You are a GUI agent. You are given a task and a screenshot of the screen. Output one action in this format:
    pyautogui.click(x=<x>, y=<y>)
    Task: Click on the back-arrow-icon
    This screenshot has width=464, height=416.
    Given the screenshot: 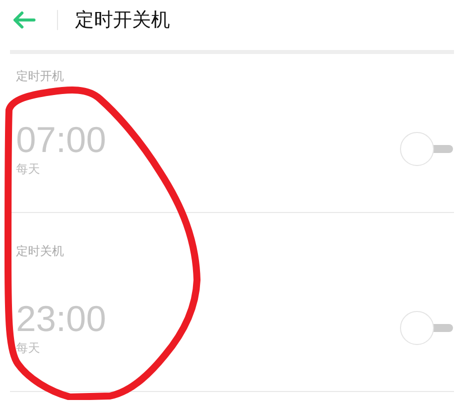 What is the action you would take?
    pyautogui.click(x=24, y=20)
    